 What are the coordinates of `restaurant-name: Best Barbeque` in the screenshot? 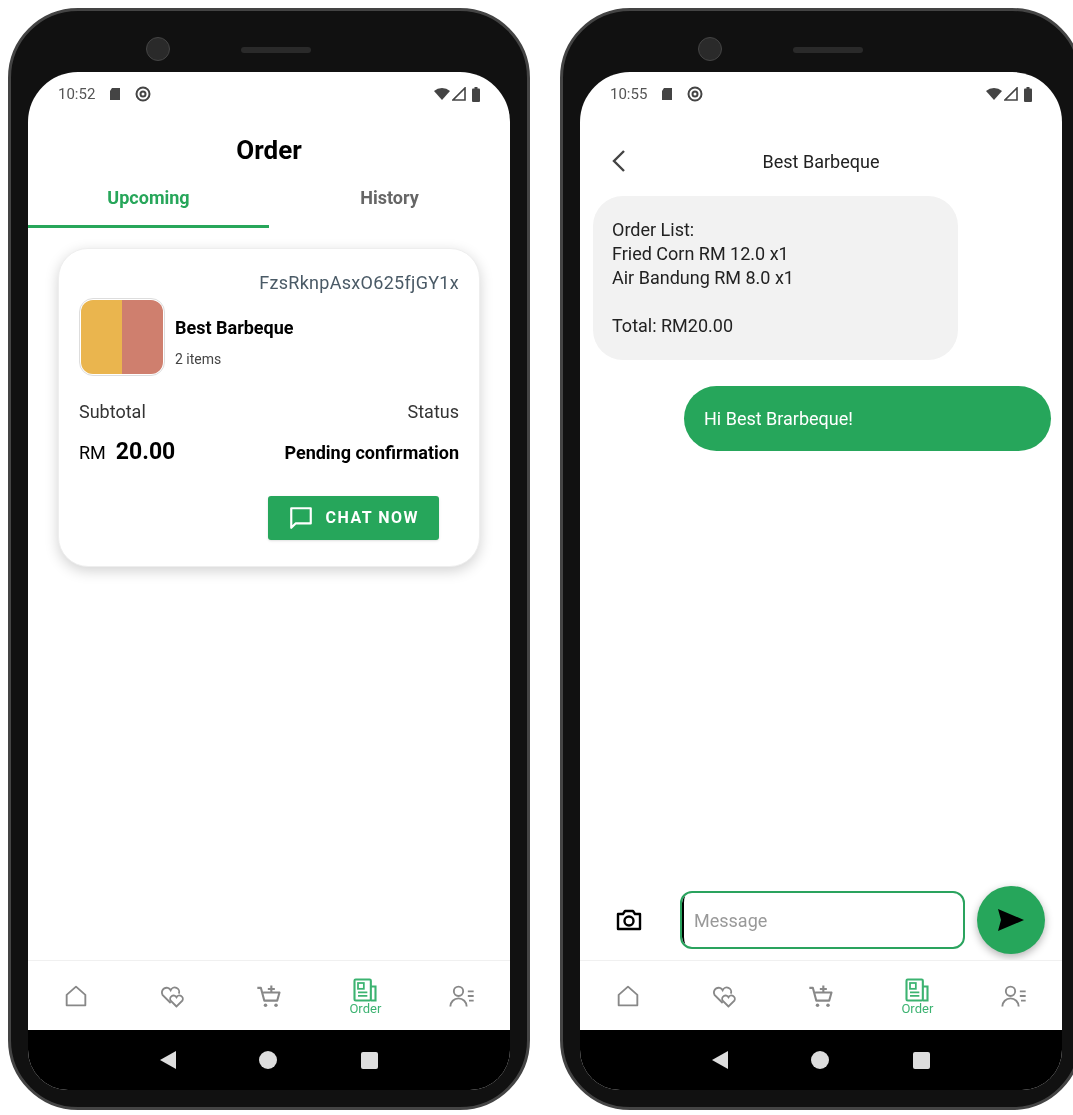 It's located at (234, 328).